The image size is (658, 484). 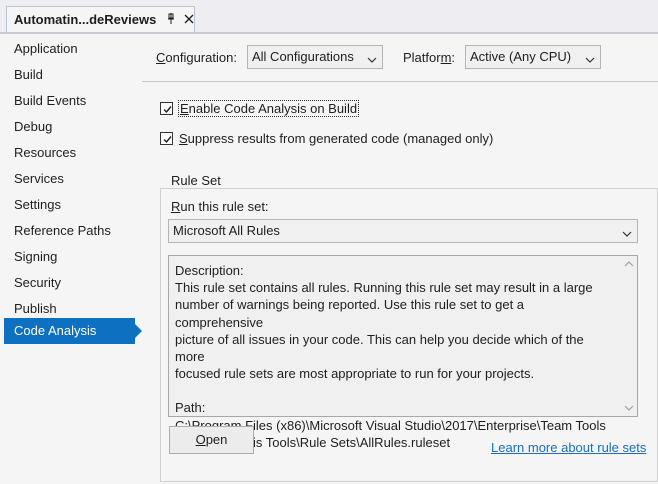 I want to click on sidebar-item-signing: Signing, so click(x=69, y=257).